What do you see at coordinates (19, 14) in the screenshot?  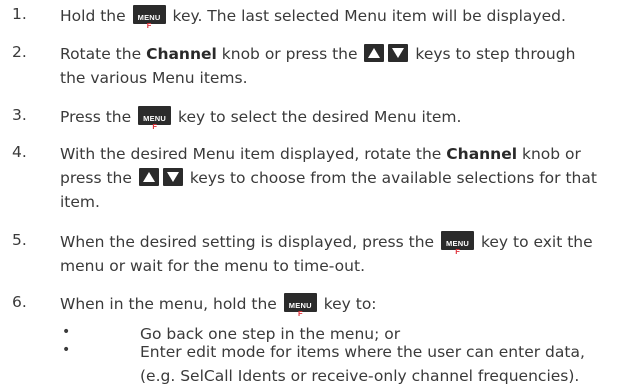 I see `step-number: 1.` at bounding box center [19, 14].